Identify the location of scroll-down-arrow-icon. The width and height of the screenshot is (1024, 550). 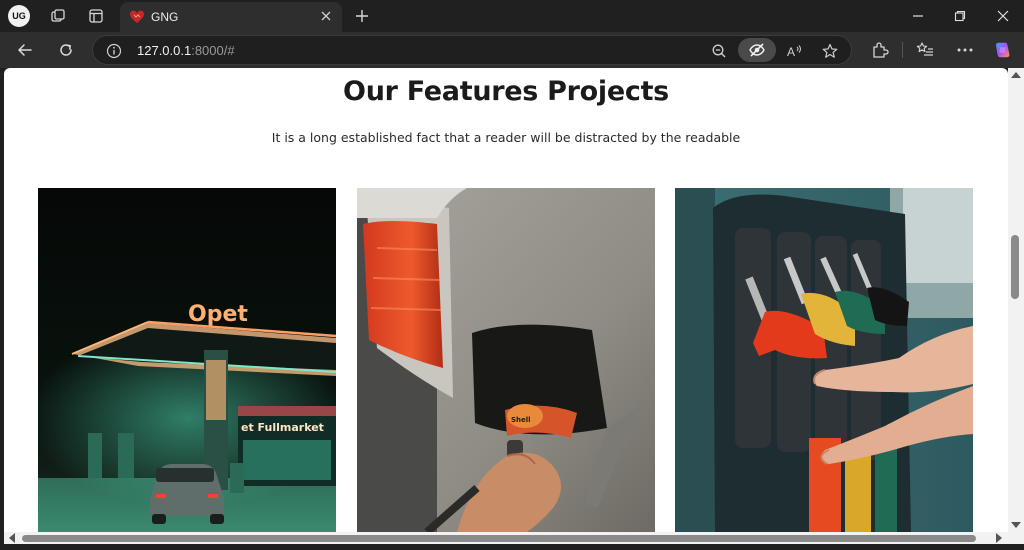
(1016, 525).